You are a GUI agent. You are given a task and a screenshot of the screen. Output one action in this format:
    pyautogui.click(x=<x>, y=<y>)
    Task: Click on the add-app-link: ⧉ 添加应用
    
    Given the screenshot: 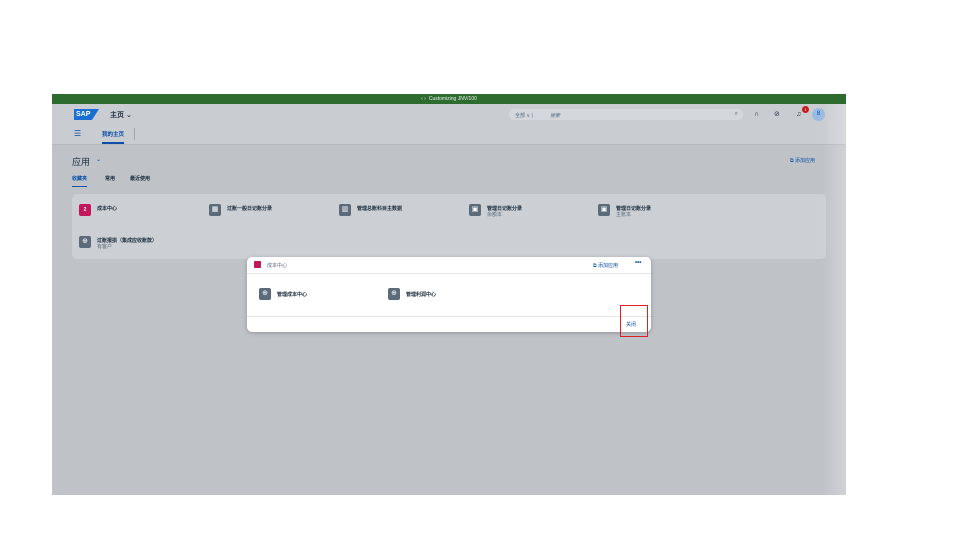 What is the action you would take?
    pyautogui.click(x=802, y=160)
    